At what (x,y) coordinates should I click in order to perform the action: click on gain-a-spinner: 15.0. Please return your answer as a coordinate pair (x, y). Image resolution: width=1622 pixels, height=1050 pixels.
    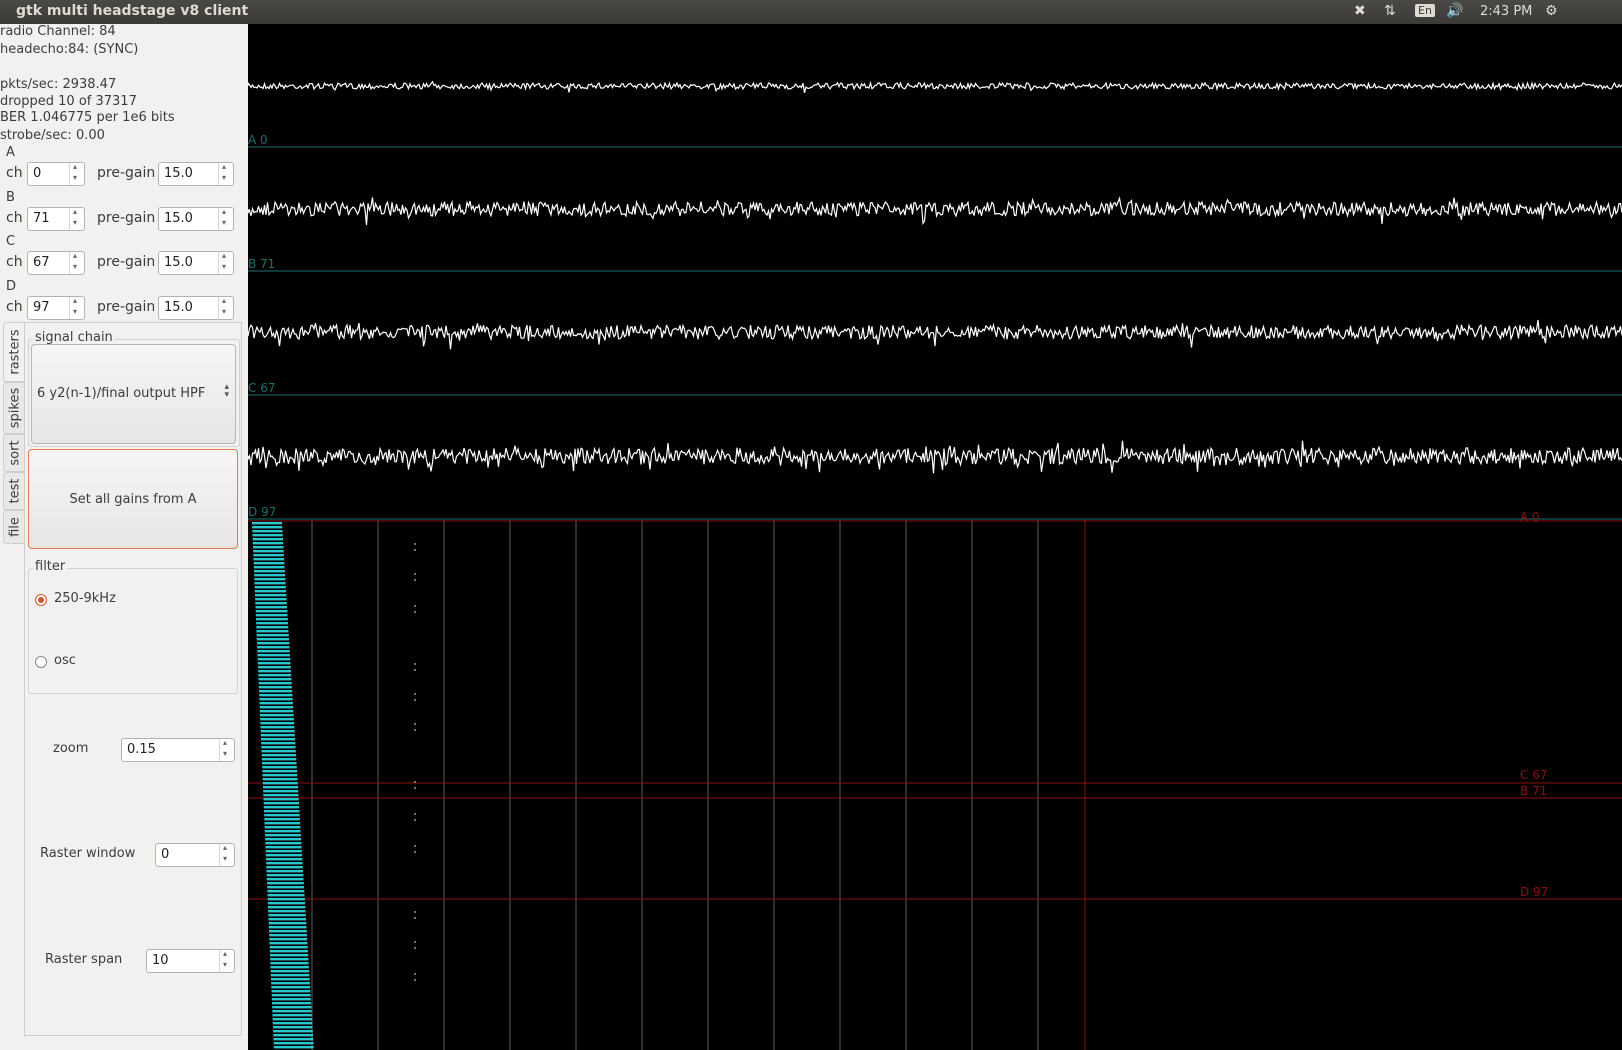
    Looking at the image, I should click on (196, 174).